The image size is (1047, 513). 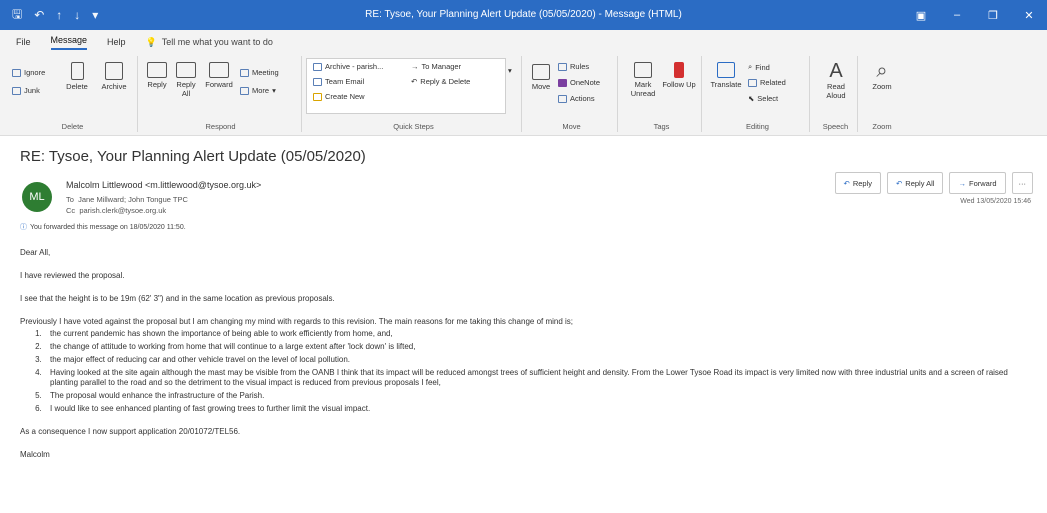 I want to click on tab-message: Message, so click(x=69, y=42).